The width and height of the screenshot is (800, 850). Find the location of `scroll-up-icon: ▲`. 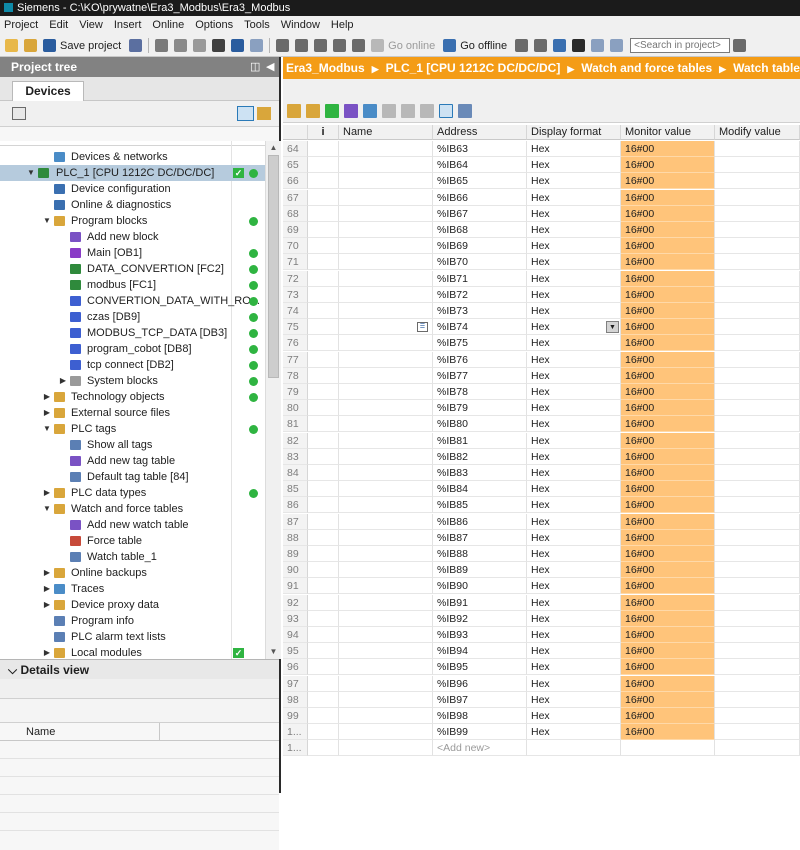

scroll-up-icon: ▲ is located at coordinates (273, 148).